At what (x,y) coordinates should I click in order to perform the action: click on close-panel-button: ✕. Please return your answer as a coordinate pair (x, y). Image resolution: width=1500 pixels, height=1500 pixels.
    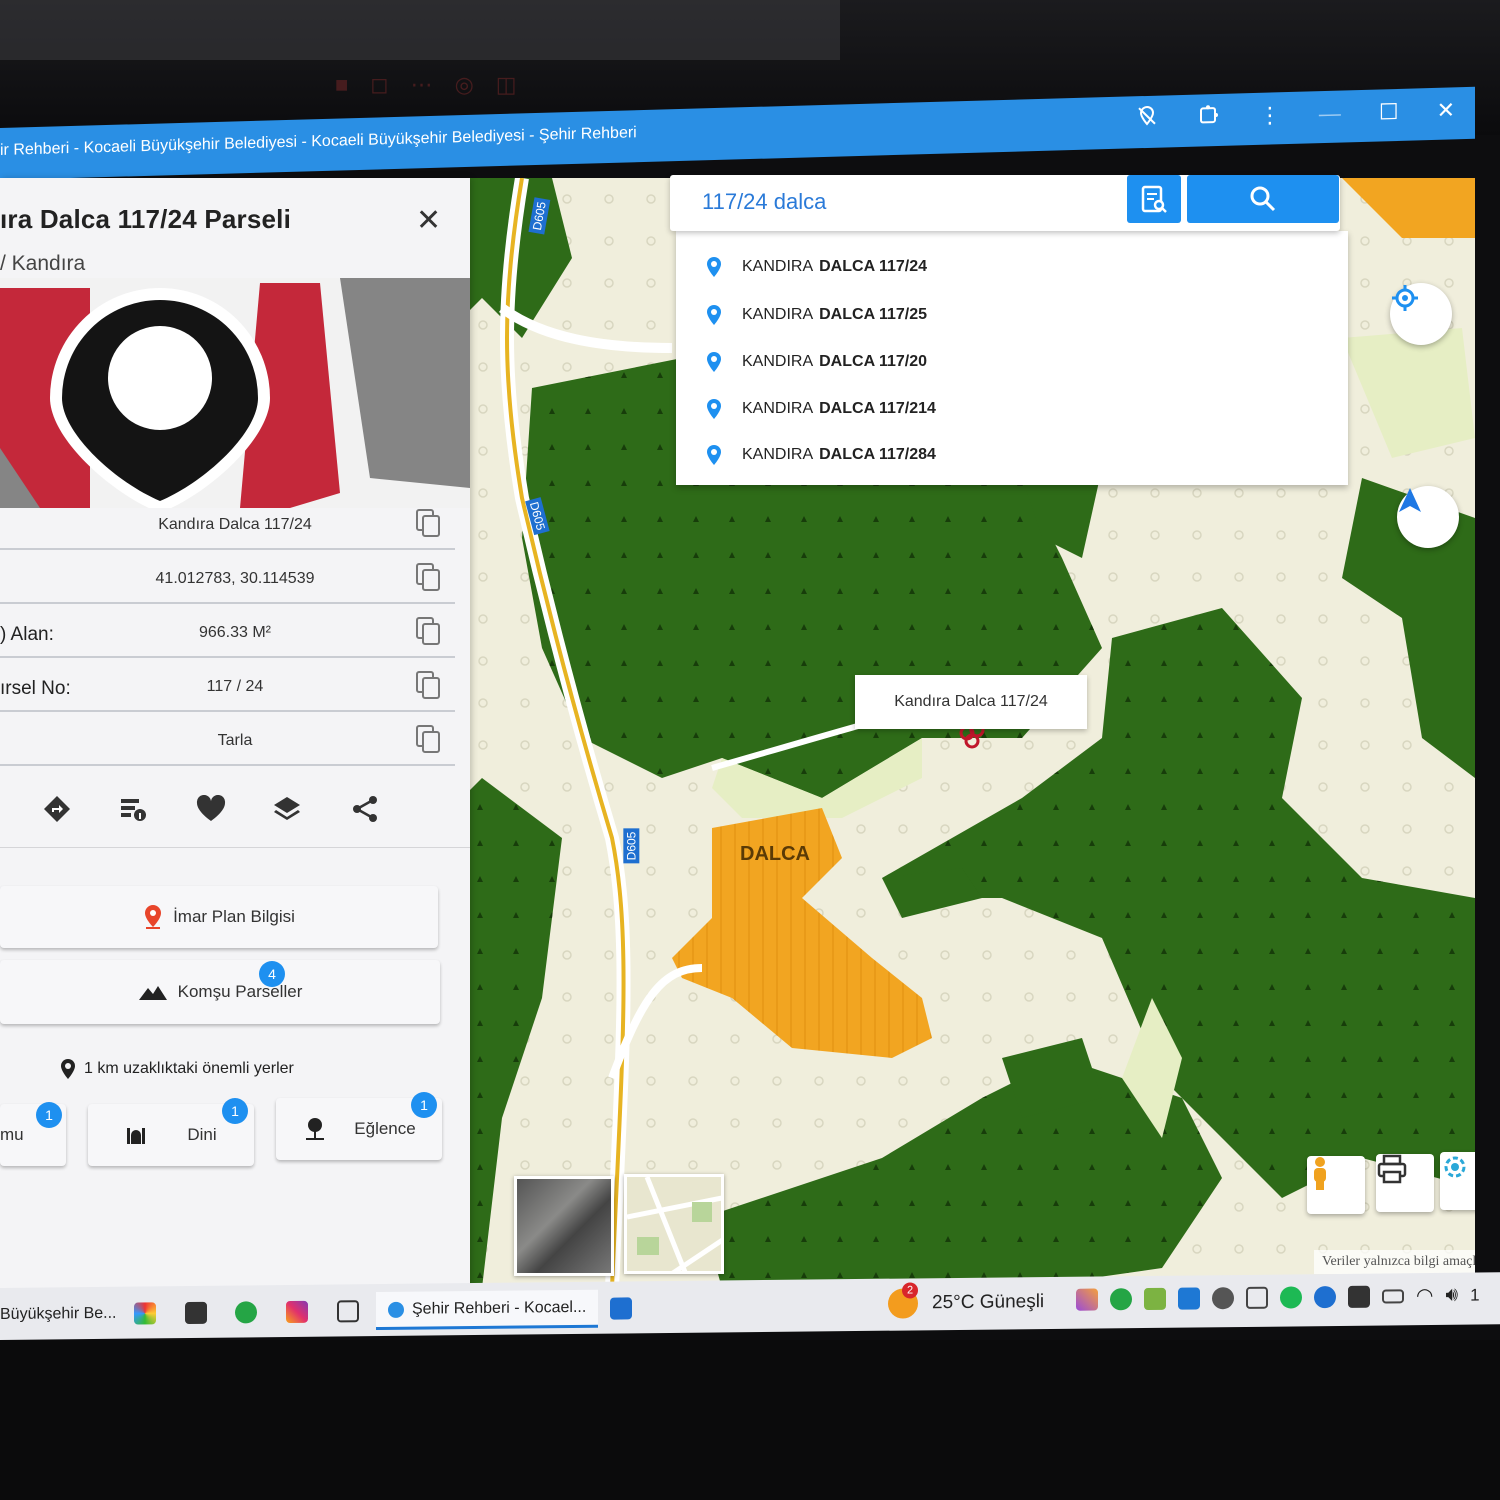
    Looking at the image, I should click on (428, 221).